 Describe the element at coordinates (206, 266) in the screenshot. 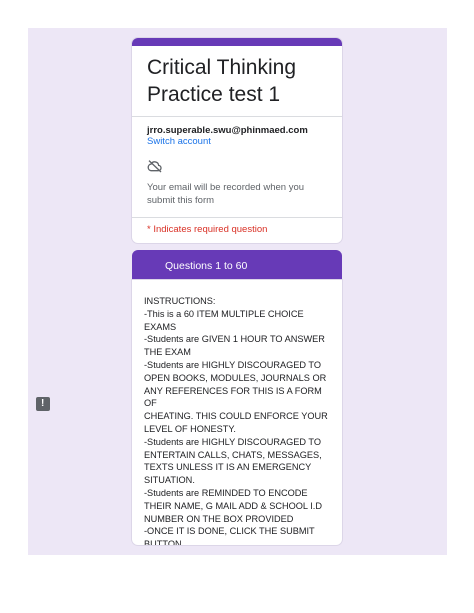

I see `section-title: Questions 1 to 60` at that location.